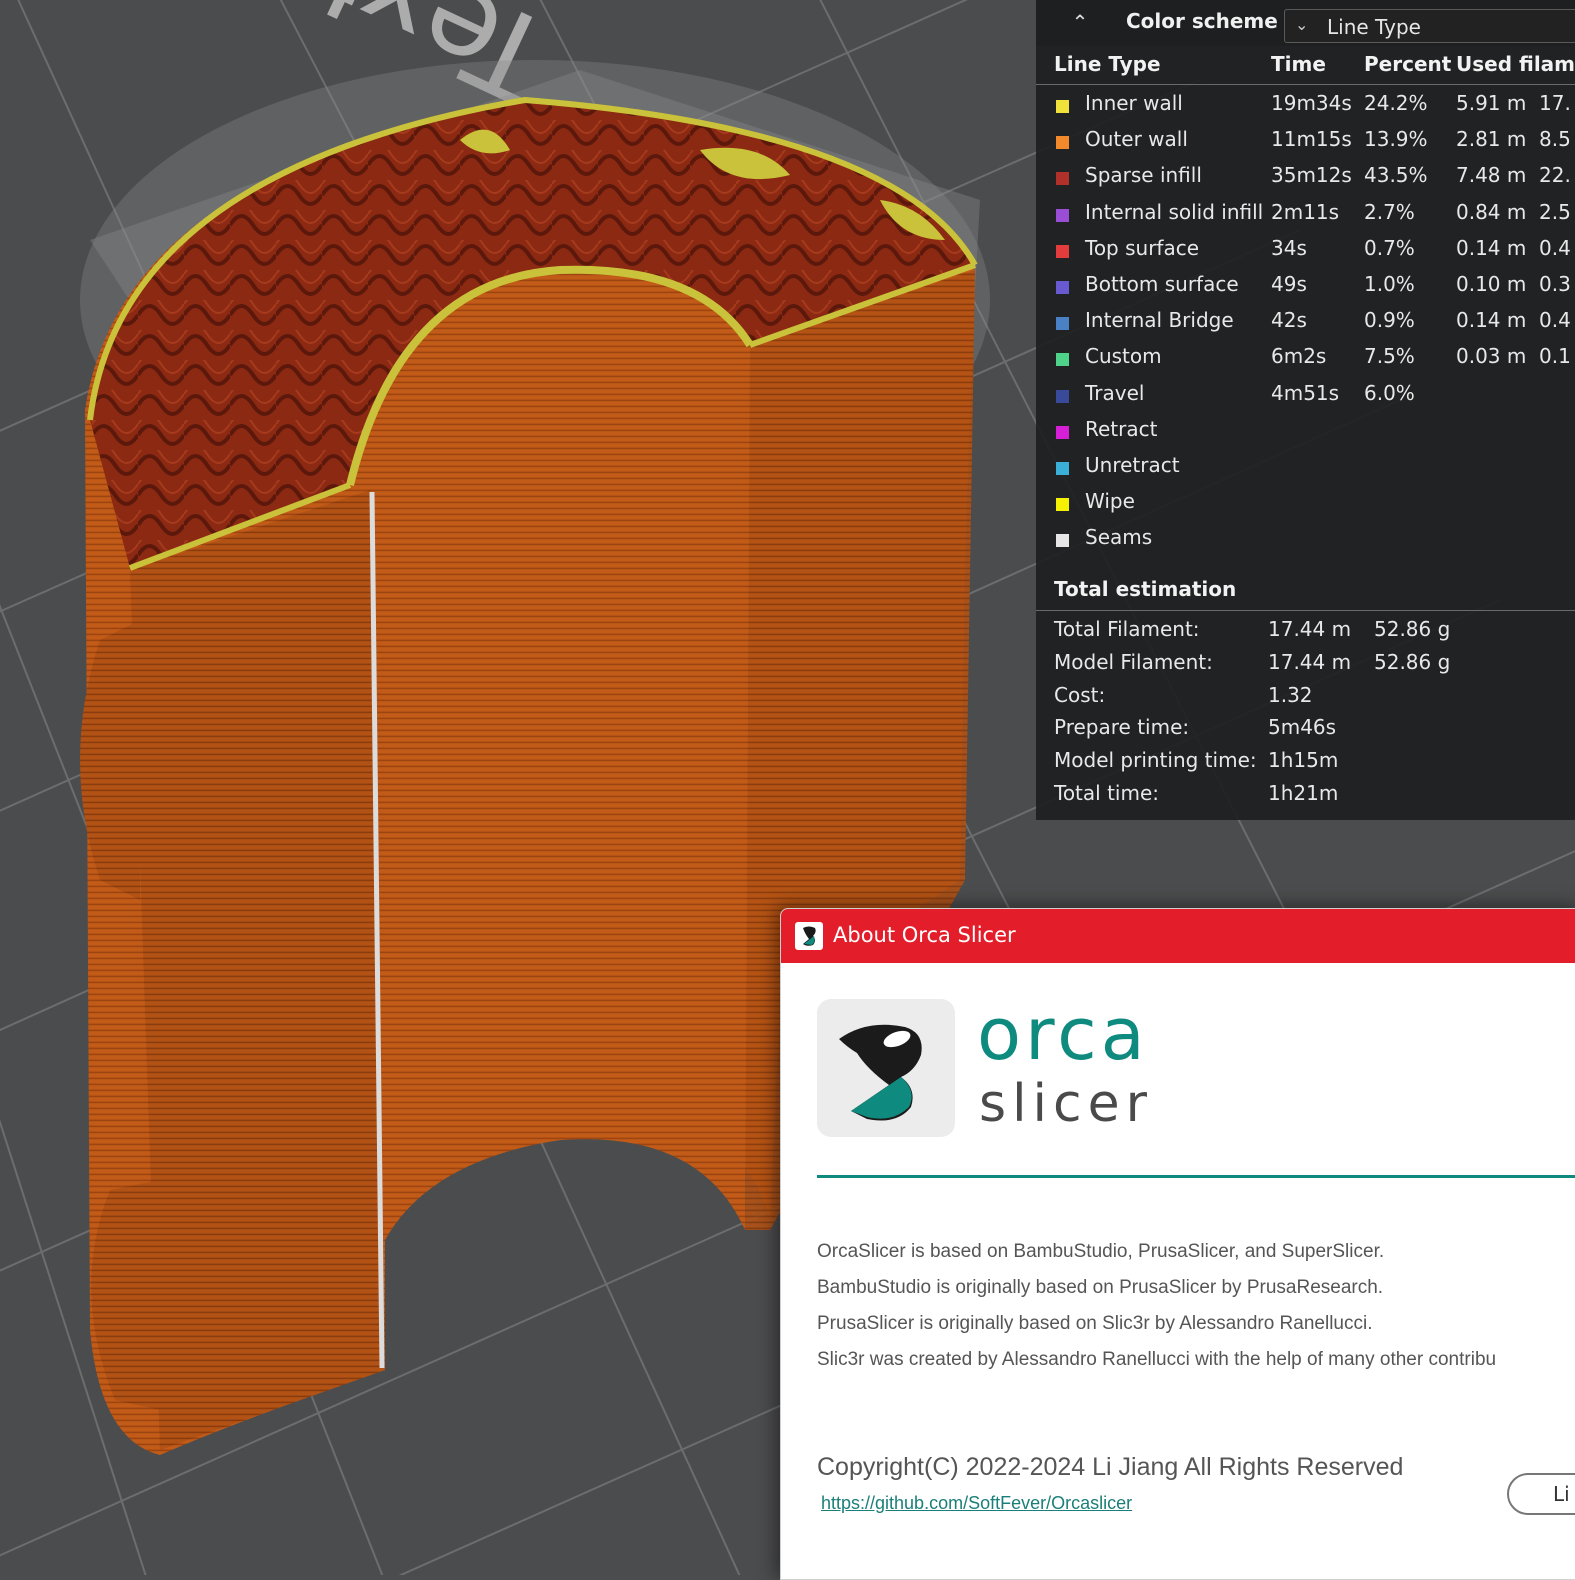 The height and width of the screenshot is (1580, 1575). Describe the element at coordinates (257, 970) in the screenshot. I see `cut-face-left` at that location.